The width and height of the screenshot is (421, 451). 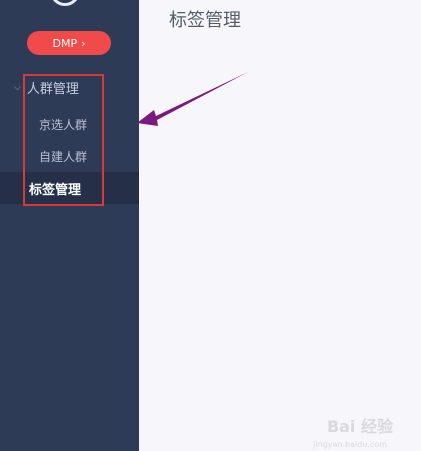 I want to click on arrow-icon, so click(x=192, y=99).